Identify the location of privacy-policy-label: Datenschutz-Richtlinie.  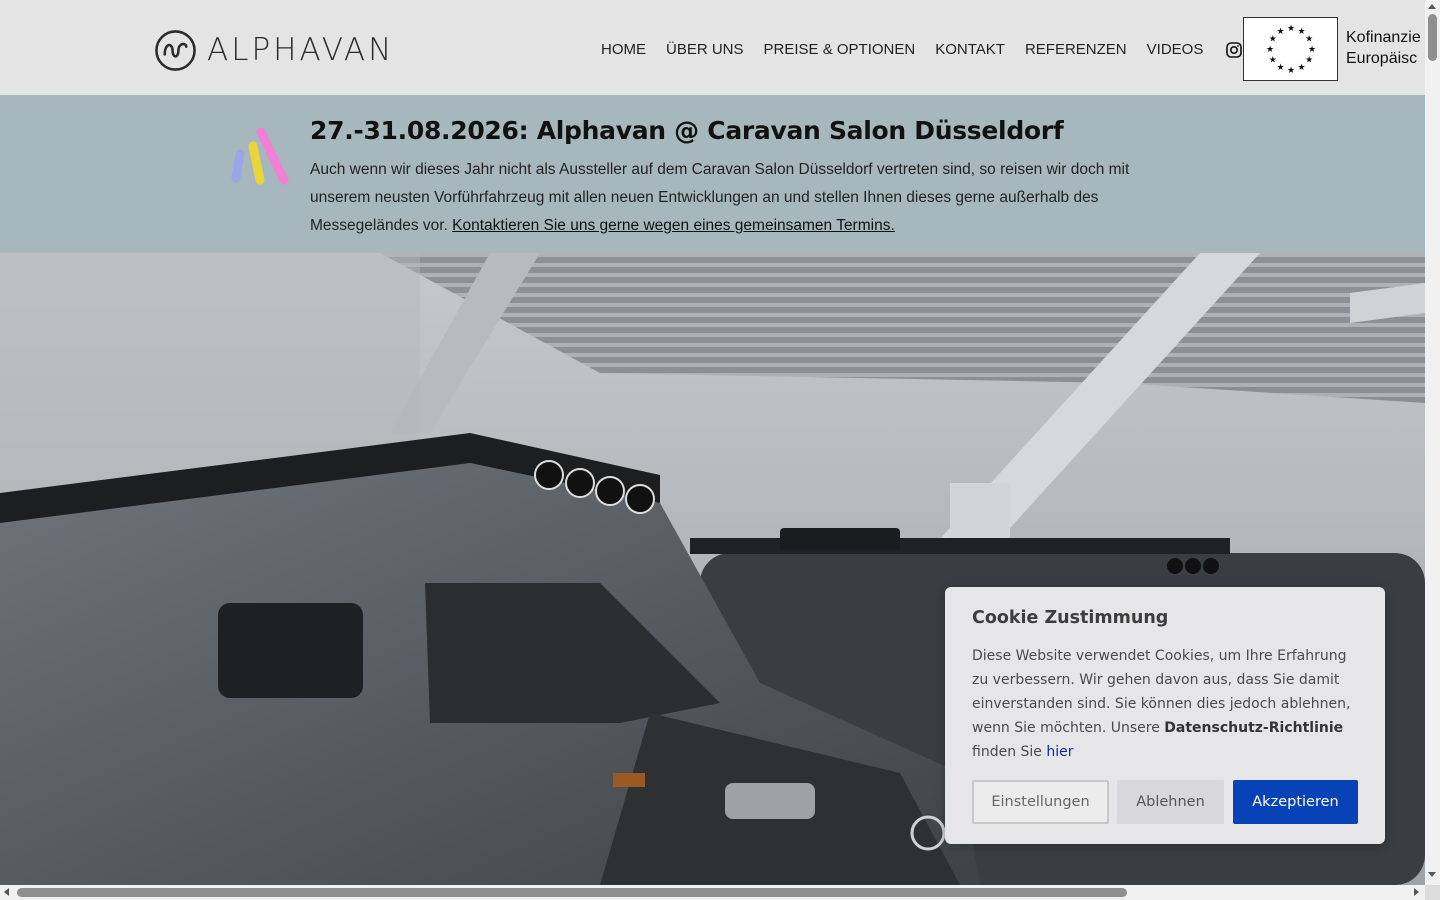
(1254, 728).